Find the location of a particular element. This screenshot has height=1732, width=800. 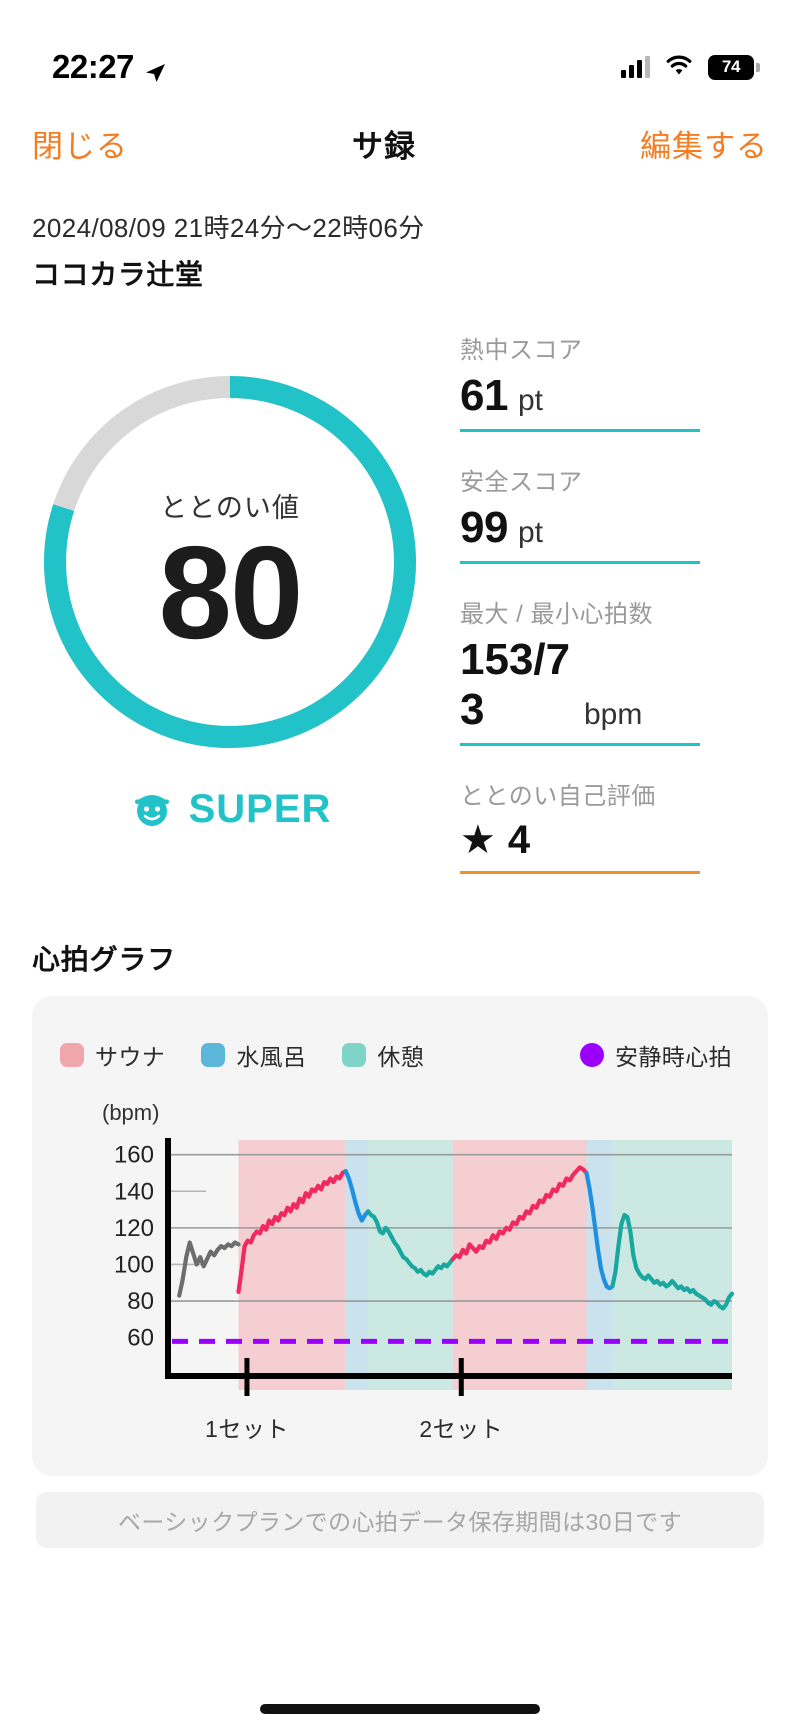

stat-value: 4 is located at coordinates (519, 840).